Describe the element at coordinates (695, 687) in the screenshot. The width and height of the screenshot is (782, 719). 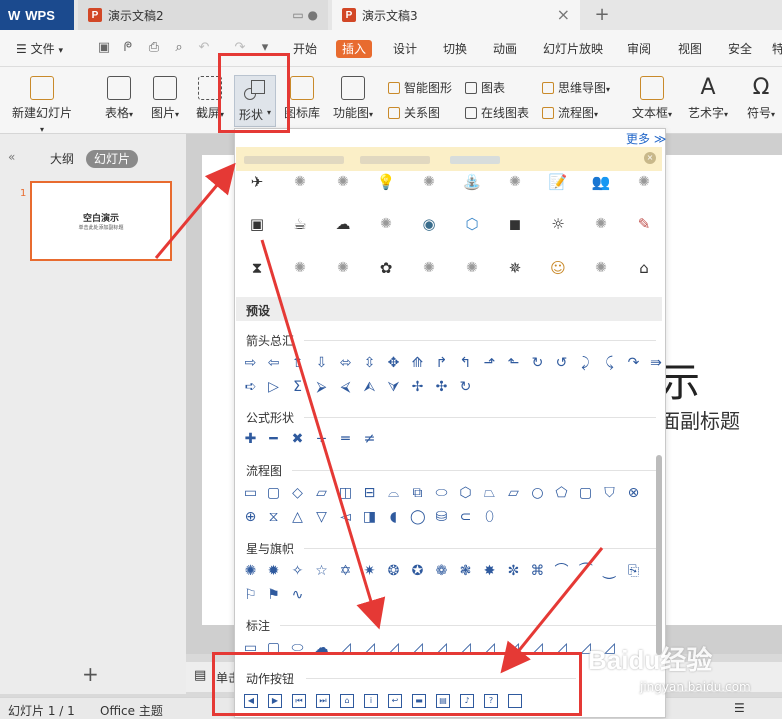
I see `watermark-url: jingyan.baidu.com` at that location.